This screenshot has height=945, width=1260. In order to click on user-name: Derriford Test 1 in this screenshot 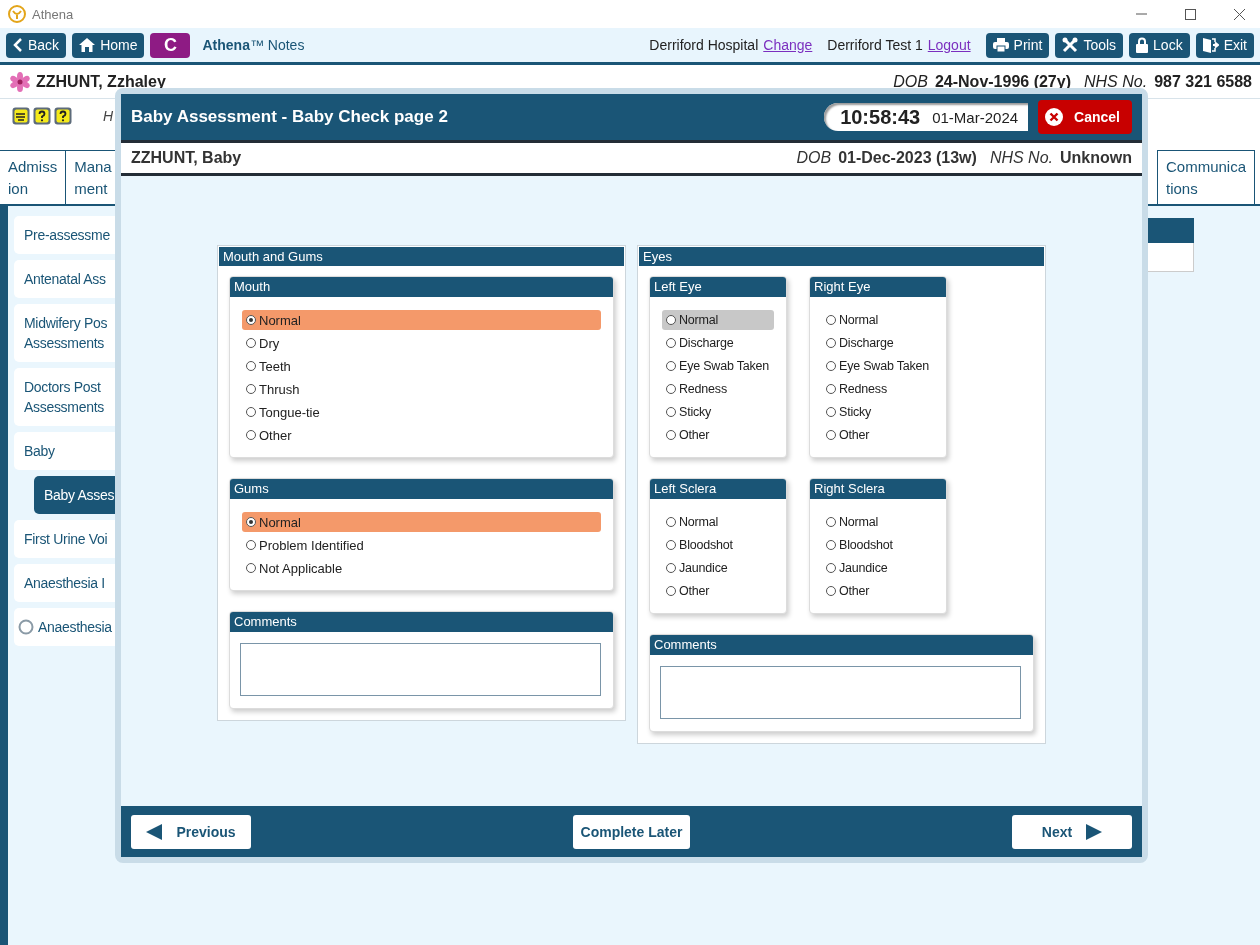, I will do `click(875, 45)`.